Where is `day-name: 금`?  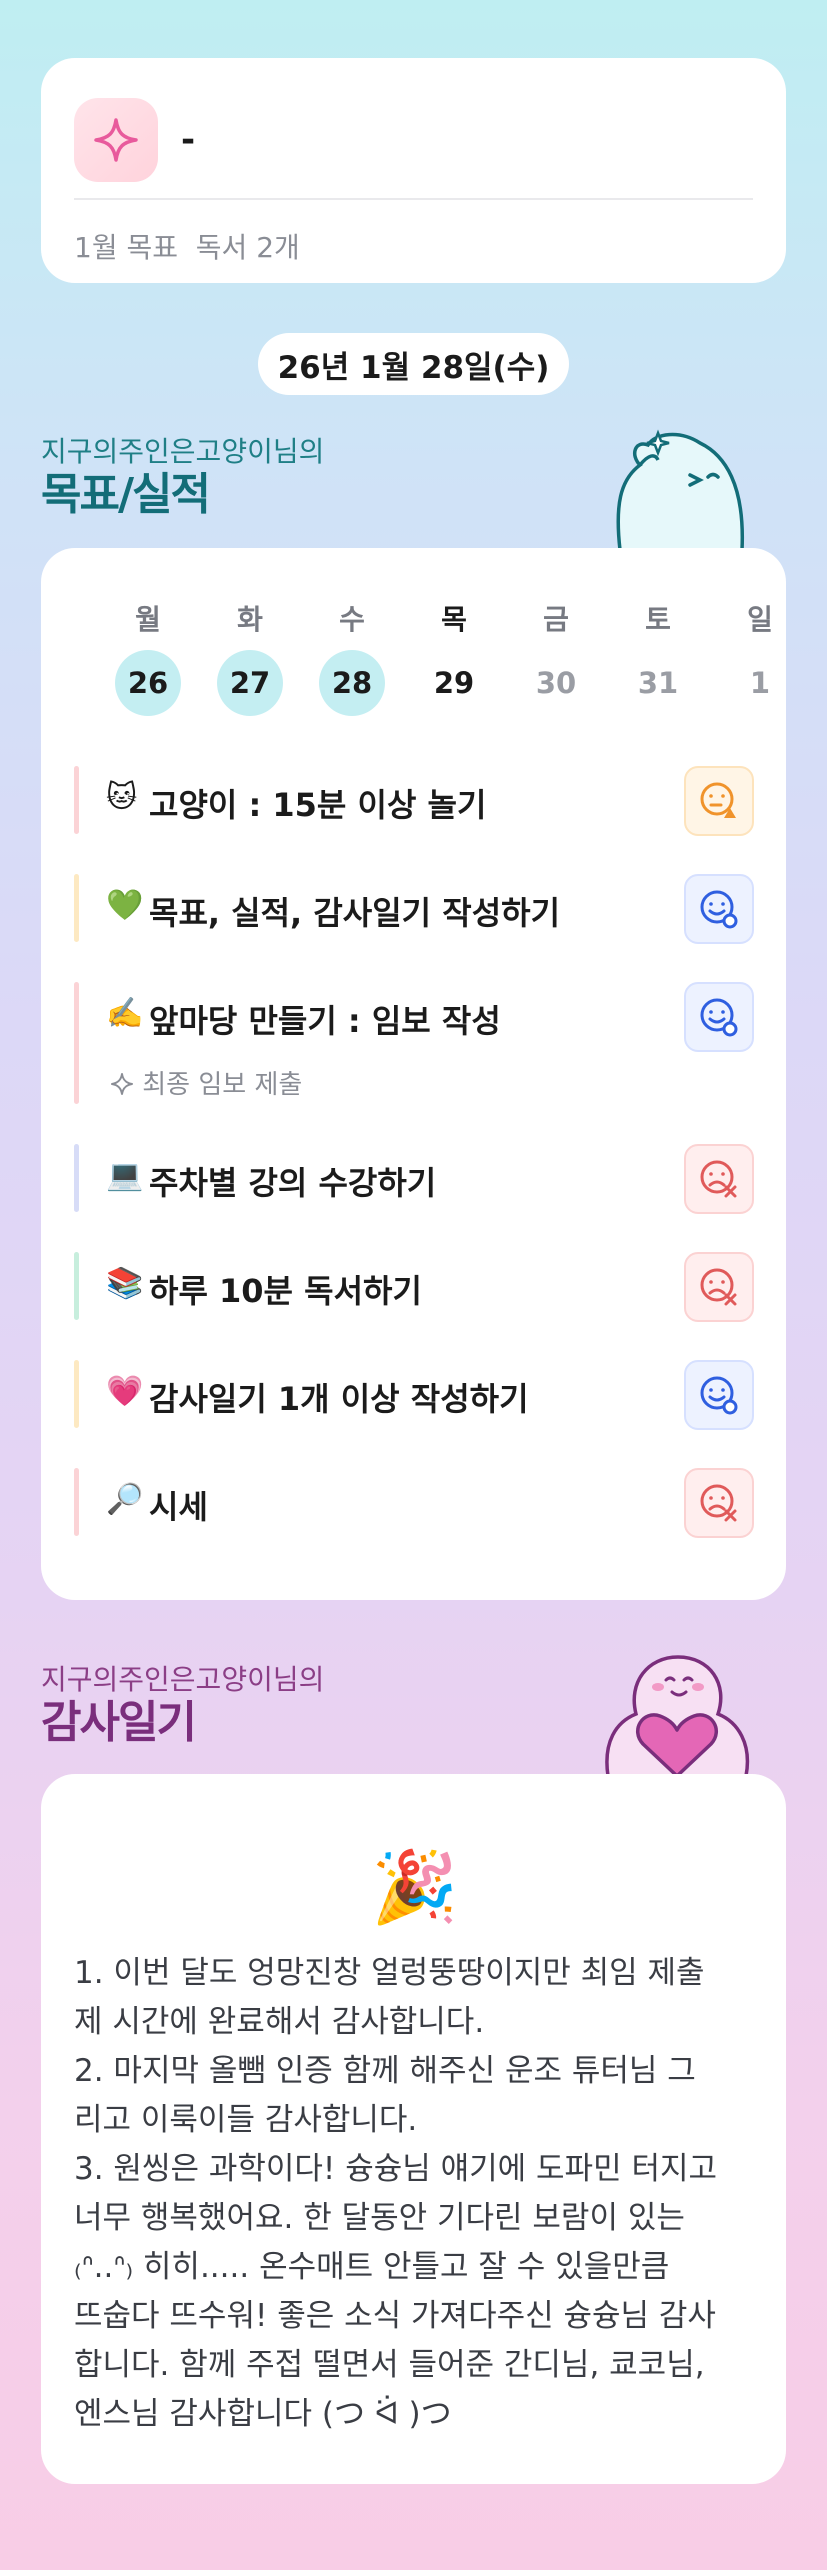 day-name: 금 is located at coordinates (556, 619).